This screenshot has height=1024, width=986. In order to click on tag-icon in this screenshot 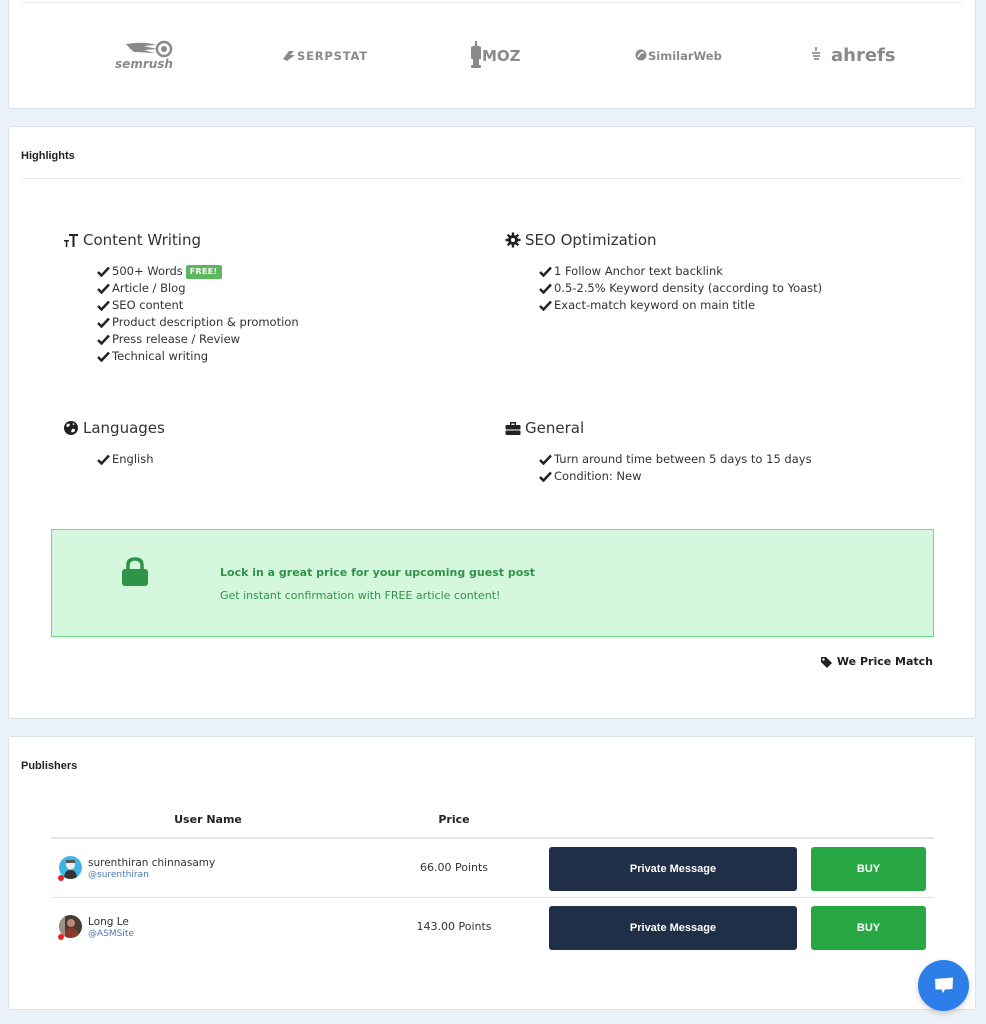, I will do `click(826, 662)`.